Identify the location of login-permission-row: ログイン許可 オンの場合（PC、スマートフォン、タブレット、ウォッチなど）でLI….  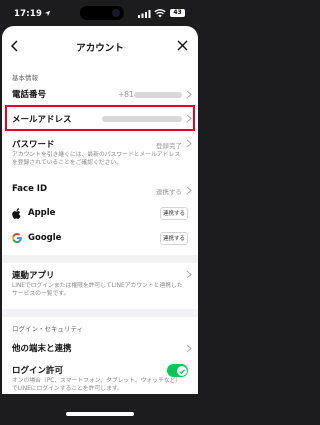
(100, 379).